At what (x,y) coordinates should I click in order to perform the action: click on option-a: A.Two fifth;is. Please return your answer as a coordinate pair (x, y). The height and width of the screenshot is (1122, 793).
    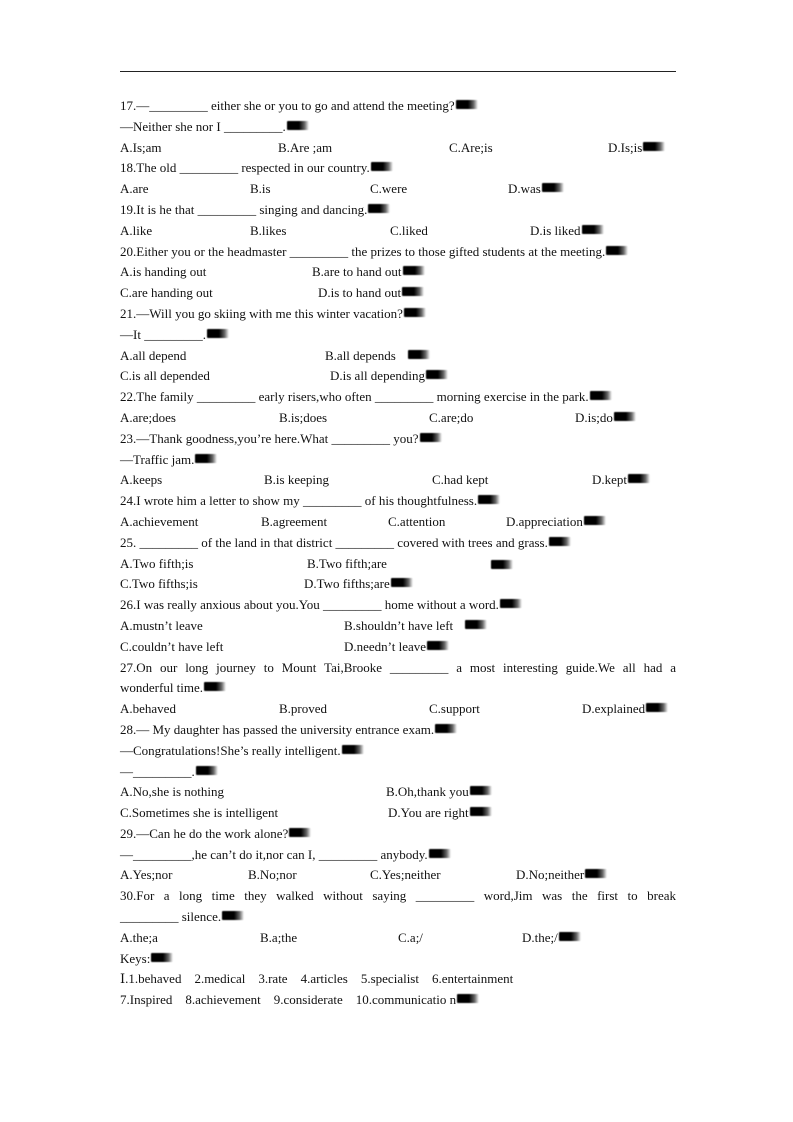
    Looking at the image, I should click on (157, 563).